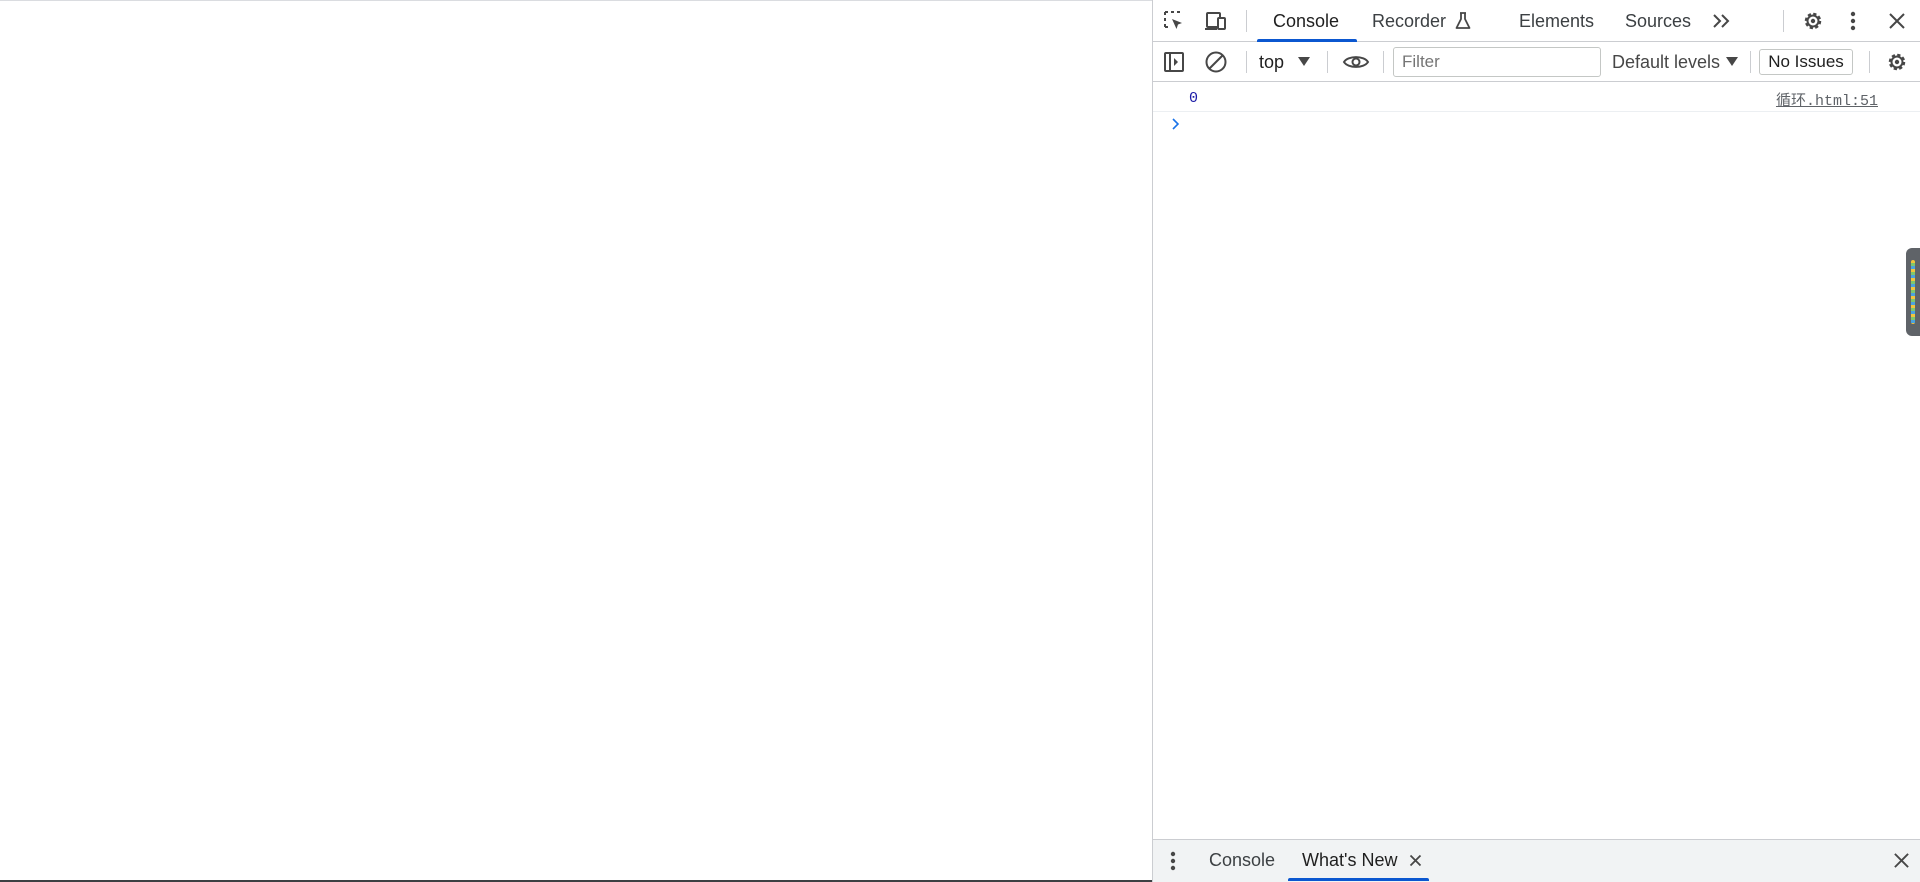 This screenshot has height=882, width=1920. What do you see at coordinates (1358, 879) in the screenshot?
I see `active-drawer-tab-indicator` at bounding box center [1358, 879].